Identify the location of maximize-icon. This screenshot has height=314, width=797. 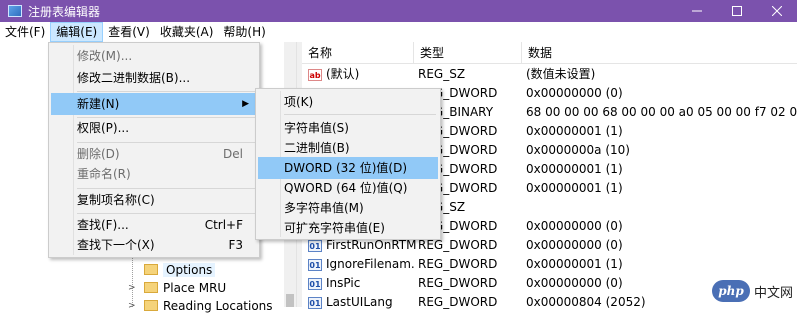
(737, 11).